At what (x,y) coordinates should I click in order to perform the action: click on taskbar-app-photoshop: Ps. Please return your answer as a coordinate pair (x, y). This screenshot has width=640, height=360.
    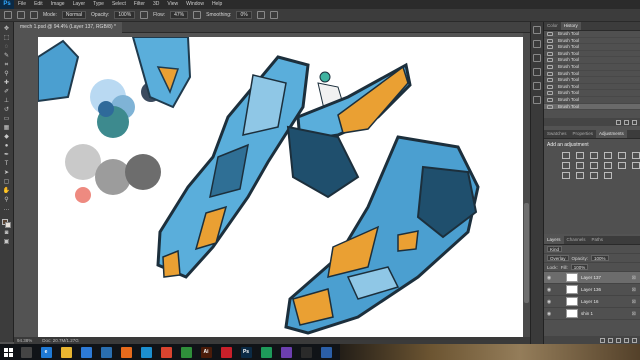
    Looking at the image, I should click on (246, 352).